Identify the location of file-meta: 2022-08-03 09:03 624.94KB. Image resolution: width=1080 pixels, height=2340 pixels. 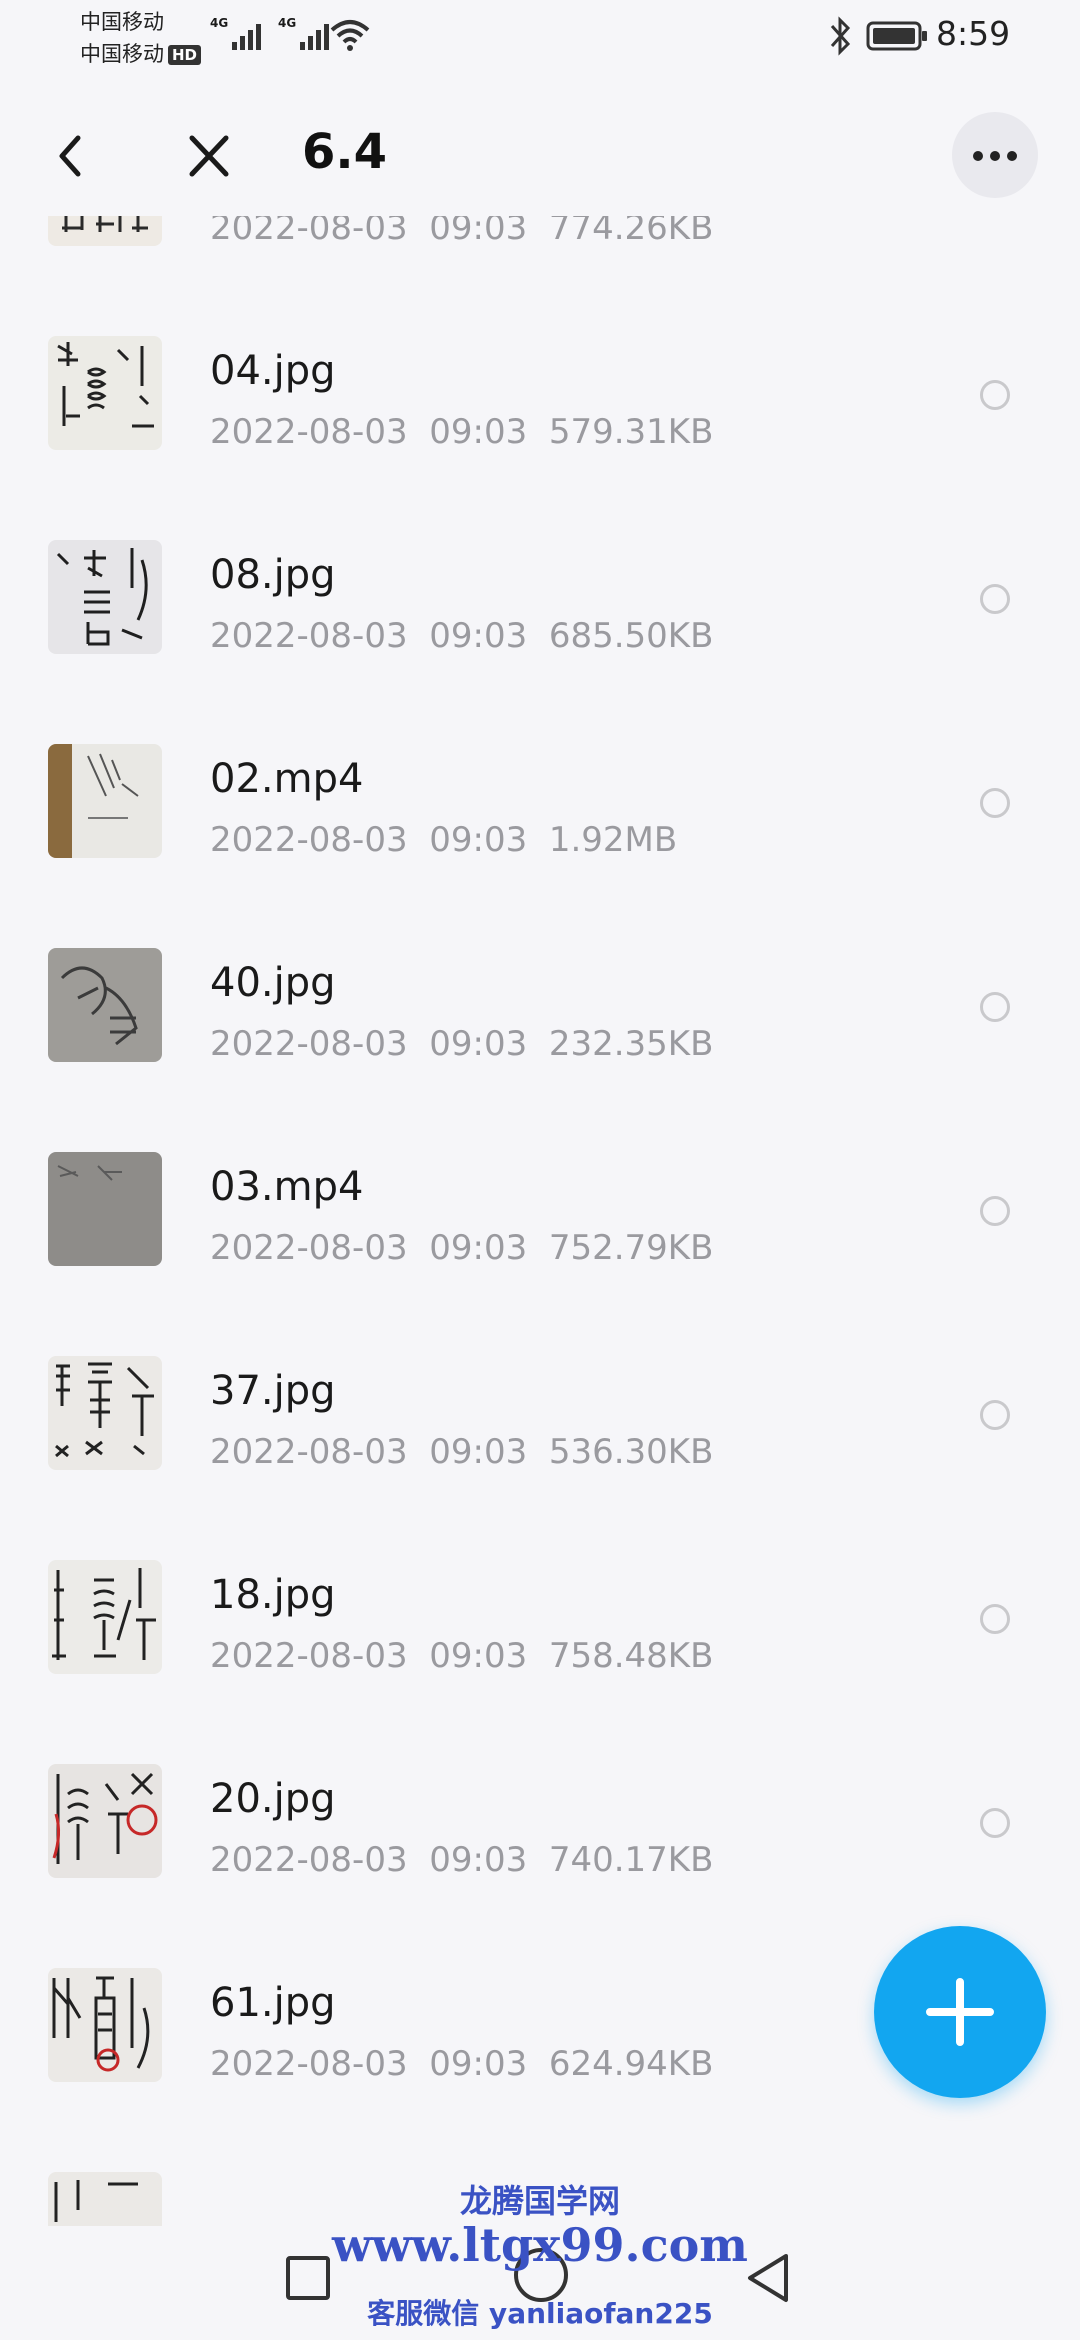
(461, 2064).